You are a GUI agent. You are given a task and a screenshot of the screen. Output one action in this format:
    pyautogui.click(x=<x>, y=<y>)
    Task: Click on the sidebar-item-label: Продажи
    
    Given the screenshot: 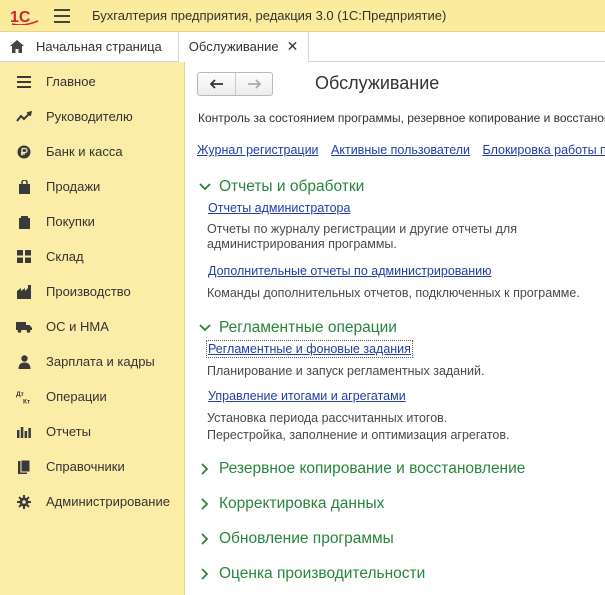 What is the action you would take?
    pyautogui.click(x=73, y=186)
    